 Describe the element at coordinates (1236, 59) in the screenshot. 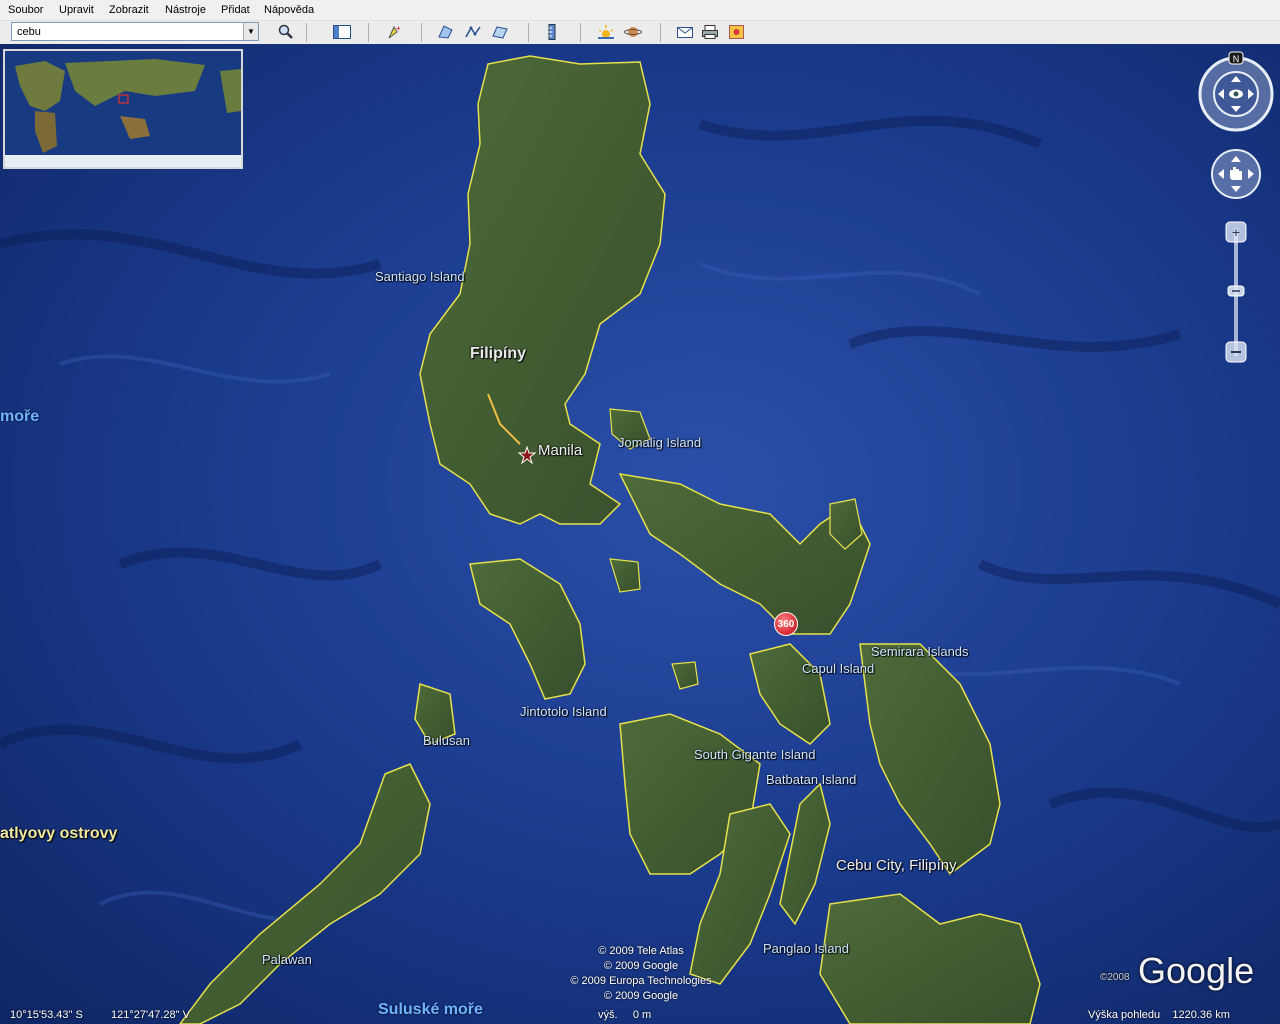

I see `north-indicator: N` at that location.